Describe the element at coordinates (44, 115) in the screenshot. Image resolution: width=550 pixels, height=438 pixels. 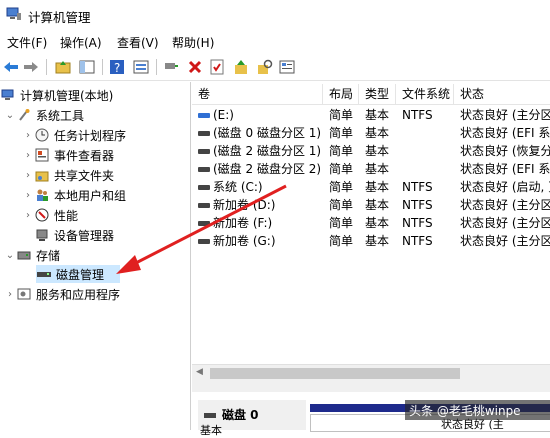
I see `tree-system-tools: ⌄ 系统工具` at that location.